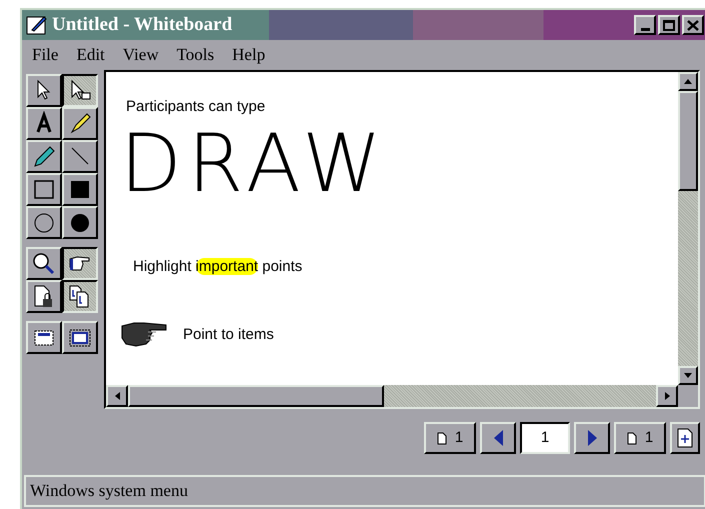 The height and width of the screenshot is (509, 705). What do you see at coordinates (640, 438) in the screenshot?
I see `last-page-button: 1` at bounding box center [640, 438].